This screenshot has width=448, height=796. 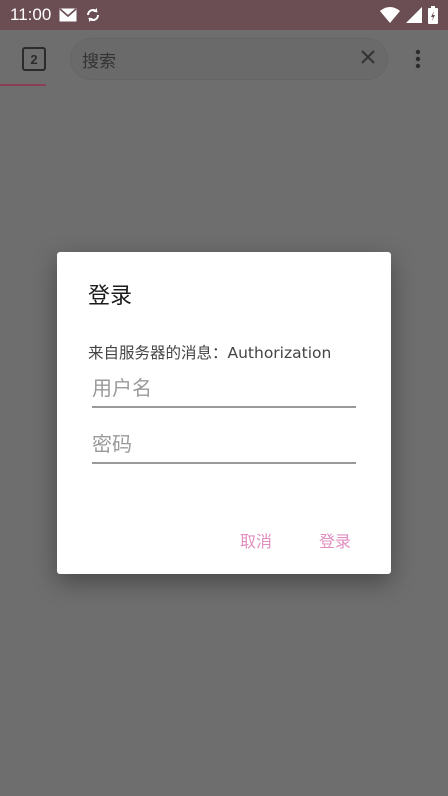 I want to click on browser-toolbar: 2 搜索, so click(x=224, y=58).